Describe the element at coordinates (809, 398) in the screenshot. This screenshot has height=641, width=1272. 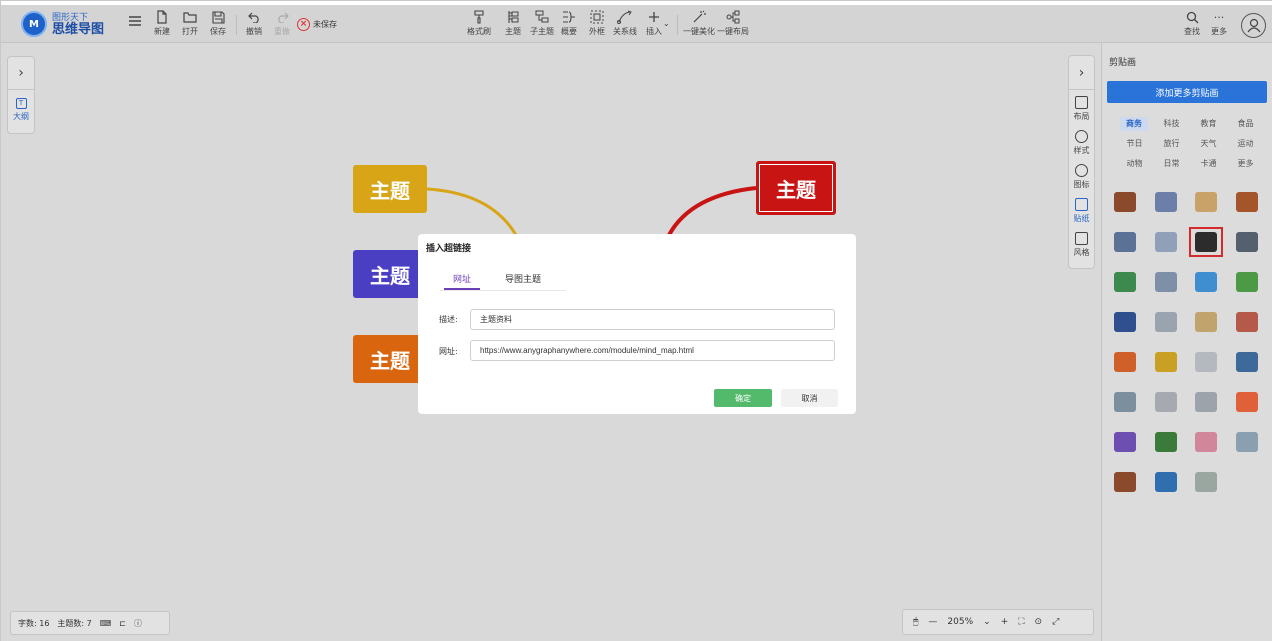
I see `cancel-button: 取消` at that location.